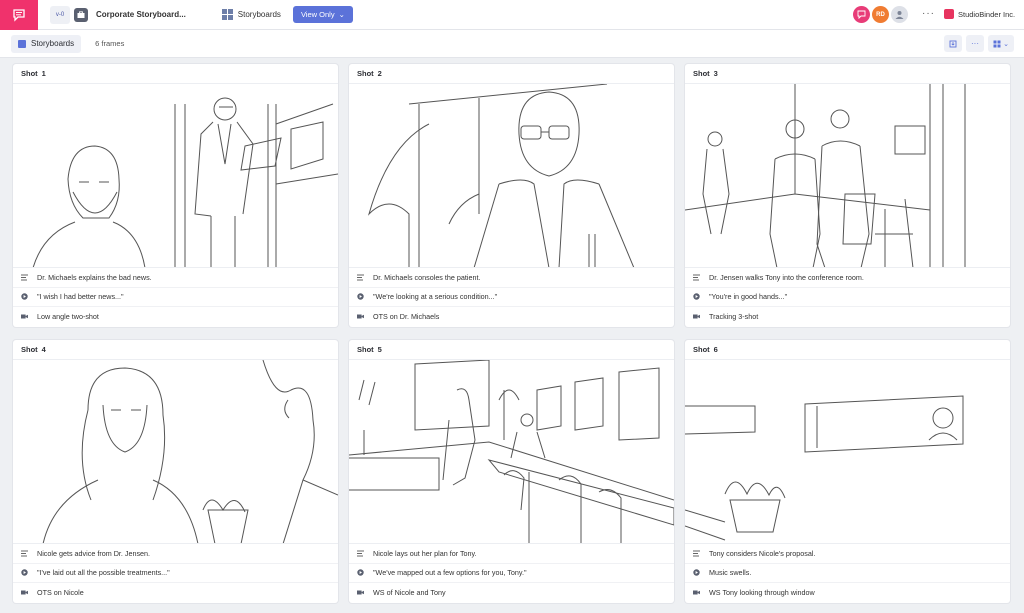 This screenshot has height=613, width=1024. What do you see at coordinates (928, 13) in the screenshot?
I see `more-options-icon: ···` at bounding box center [928, 13].